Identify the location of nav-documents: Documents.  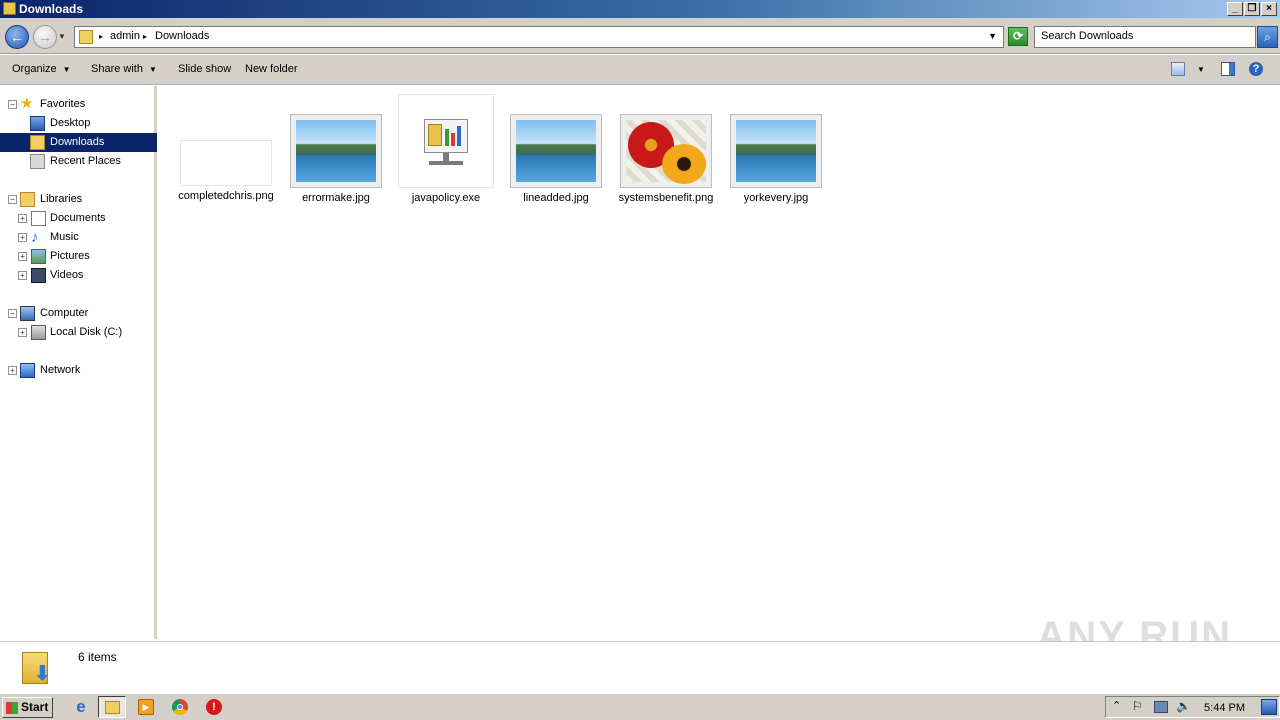
(78, 218).